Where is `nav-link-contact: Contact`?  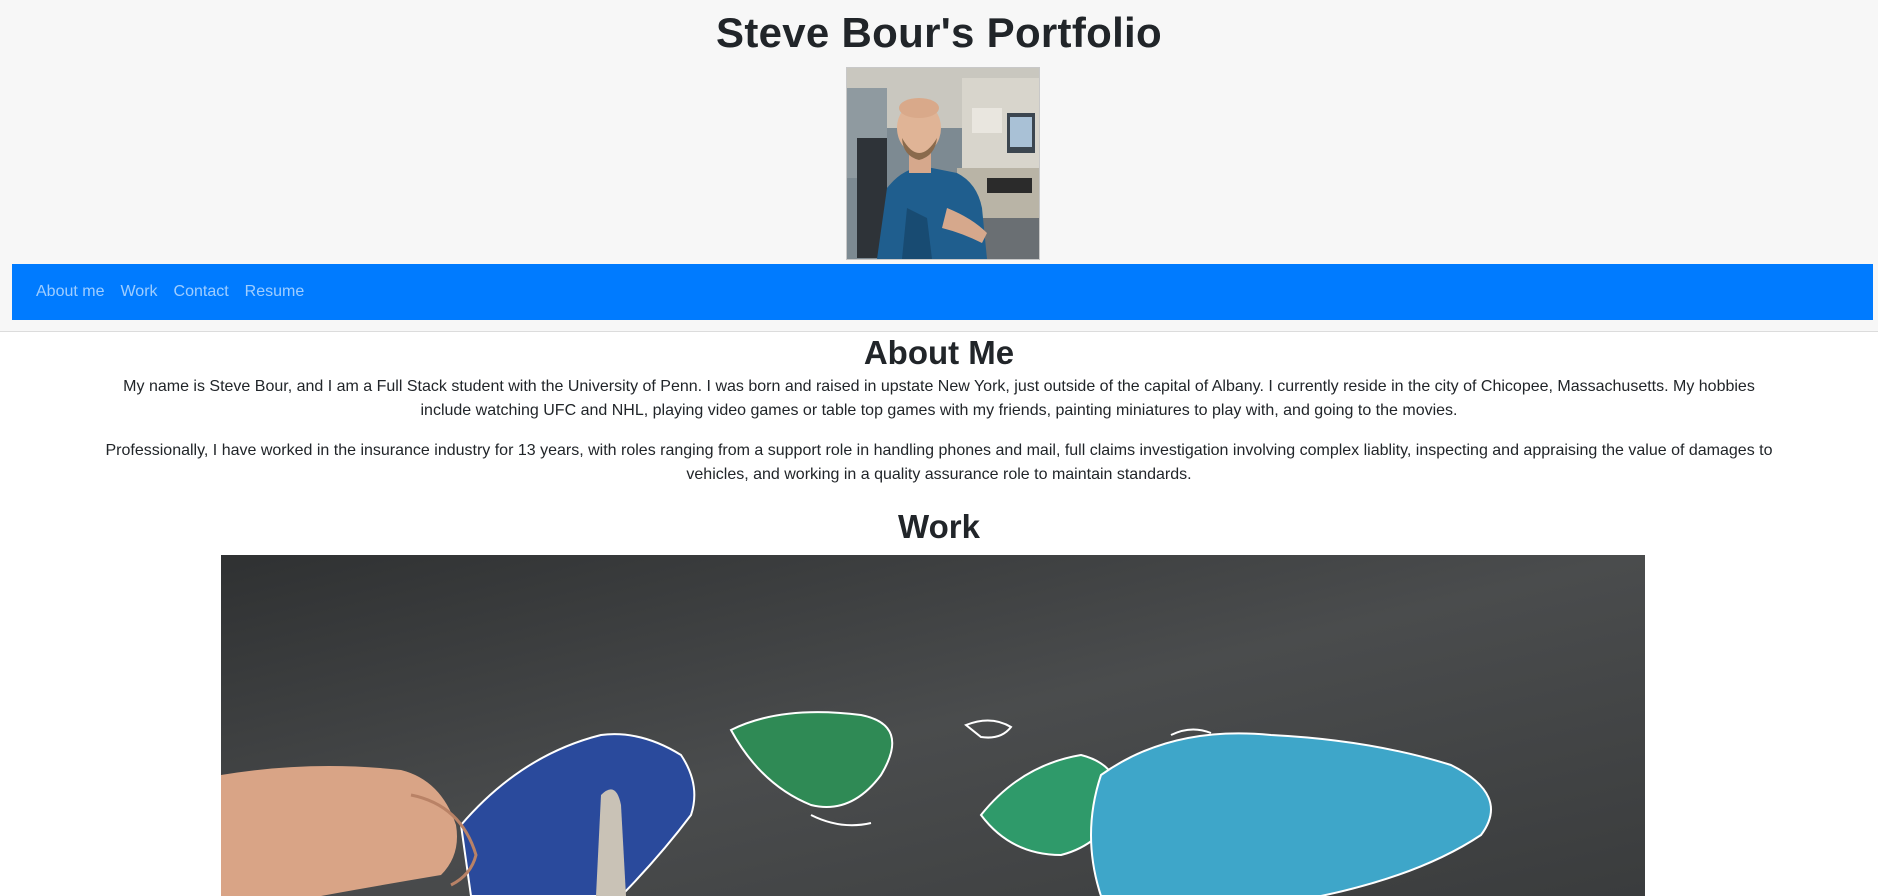
nav-link-contact: Contact is located at coordinates (201, 292).